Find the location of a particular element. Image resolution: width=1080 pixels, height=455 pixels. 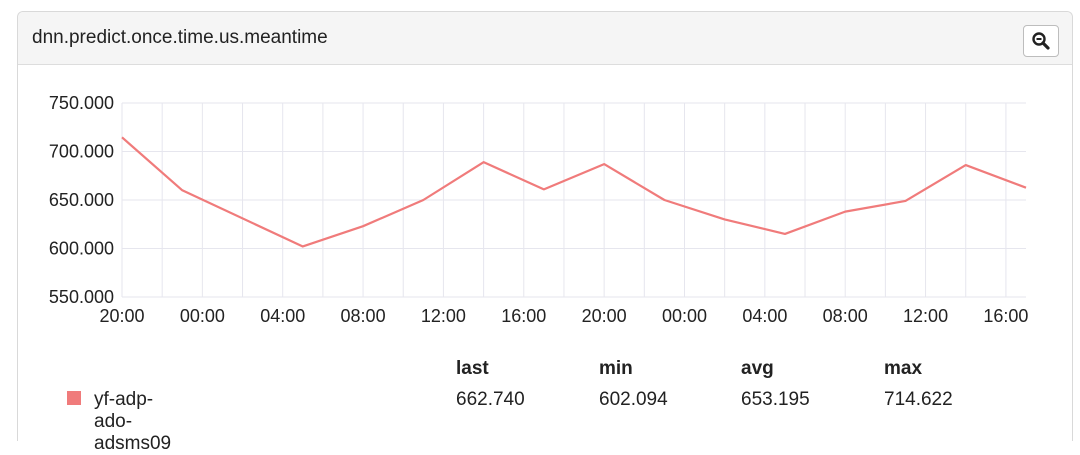

legend-value-min: 602.094 is located at coordinates (633, 400).